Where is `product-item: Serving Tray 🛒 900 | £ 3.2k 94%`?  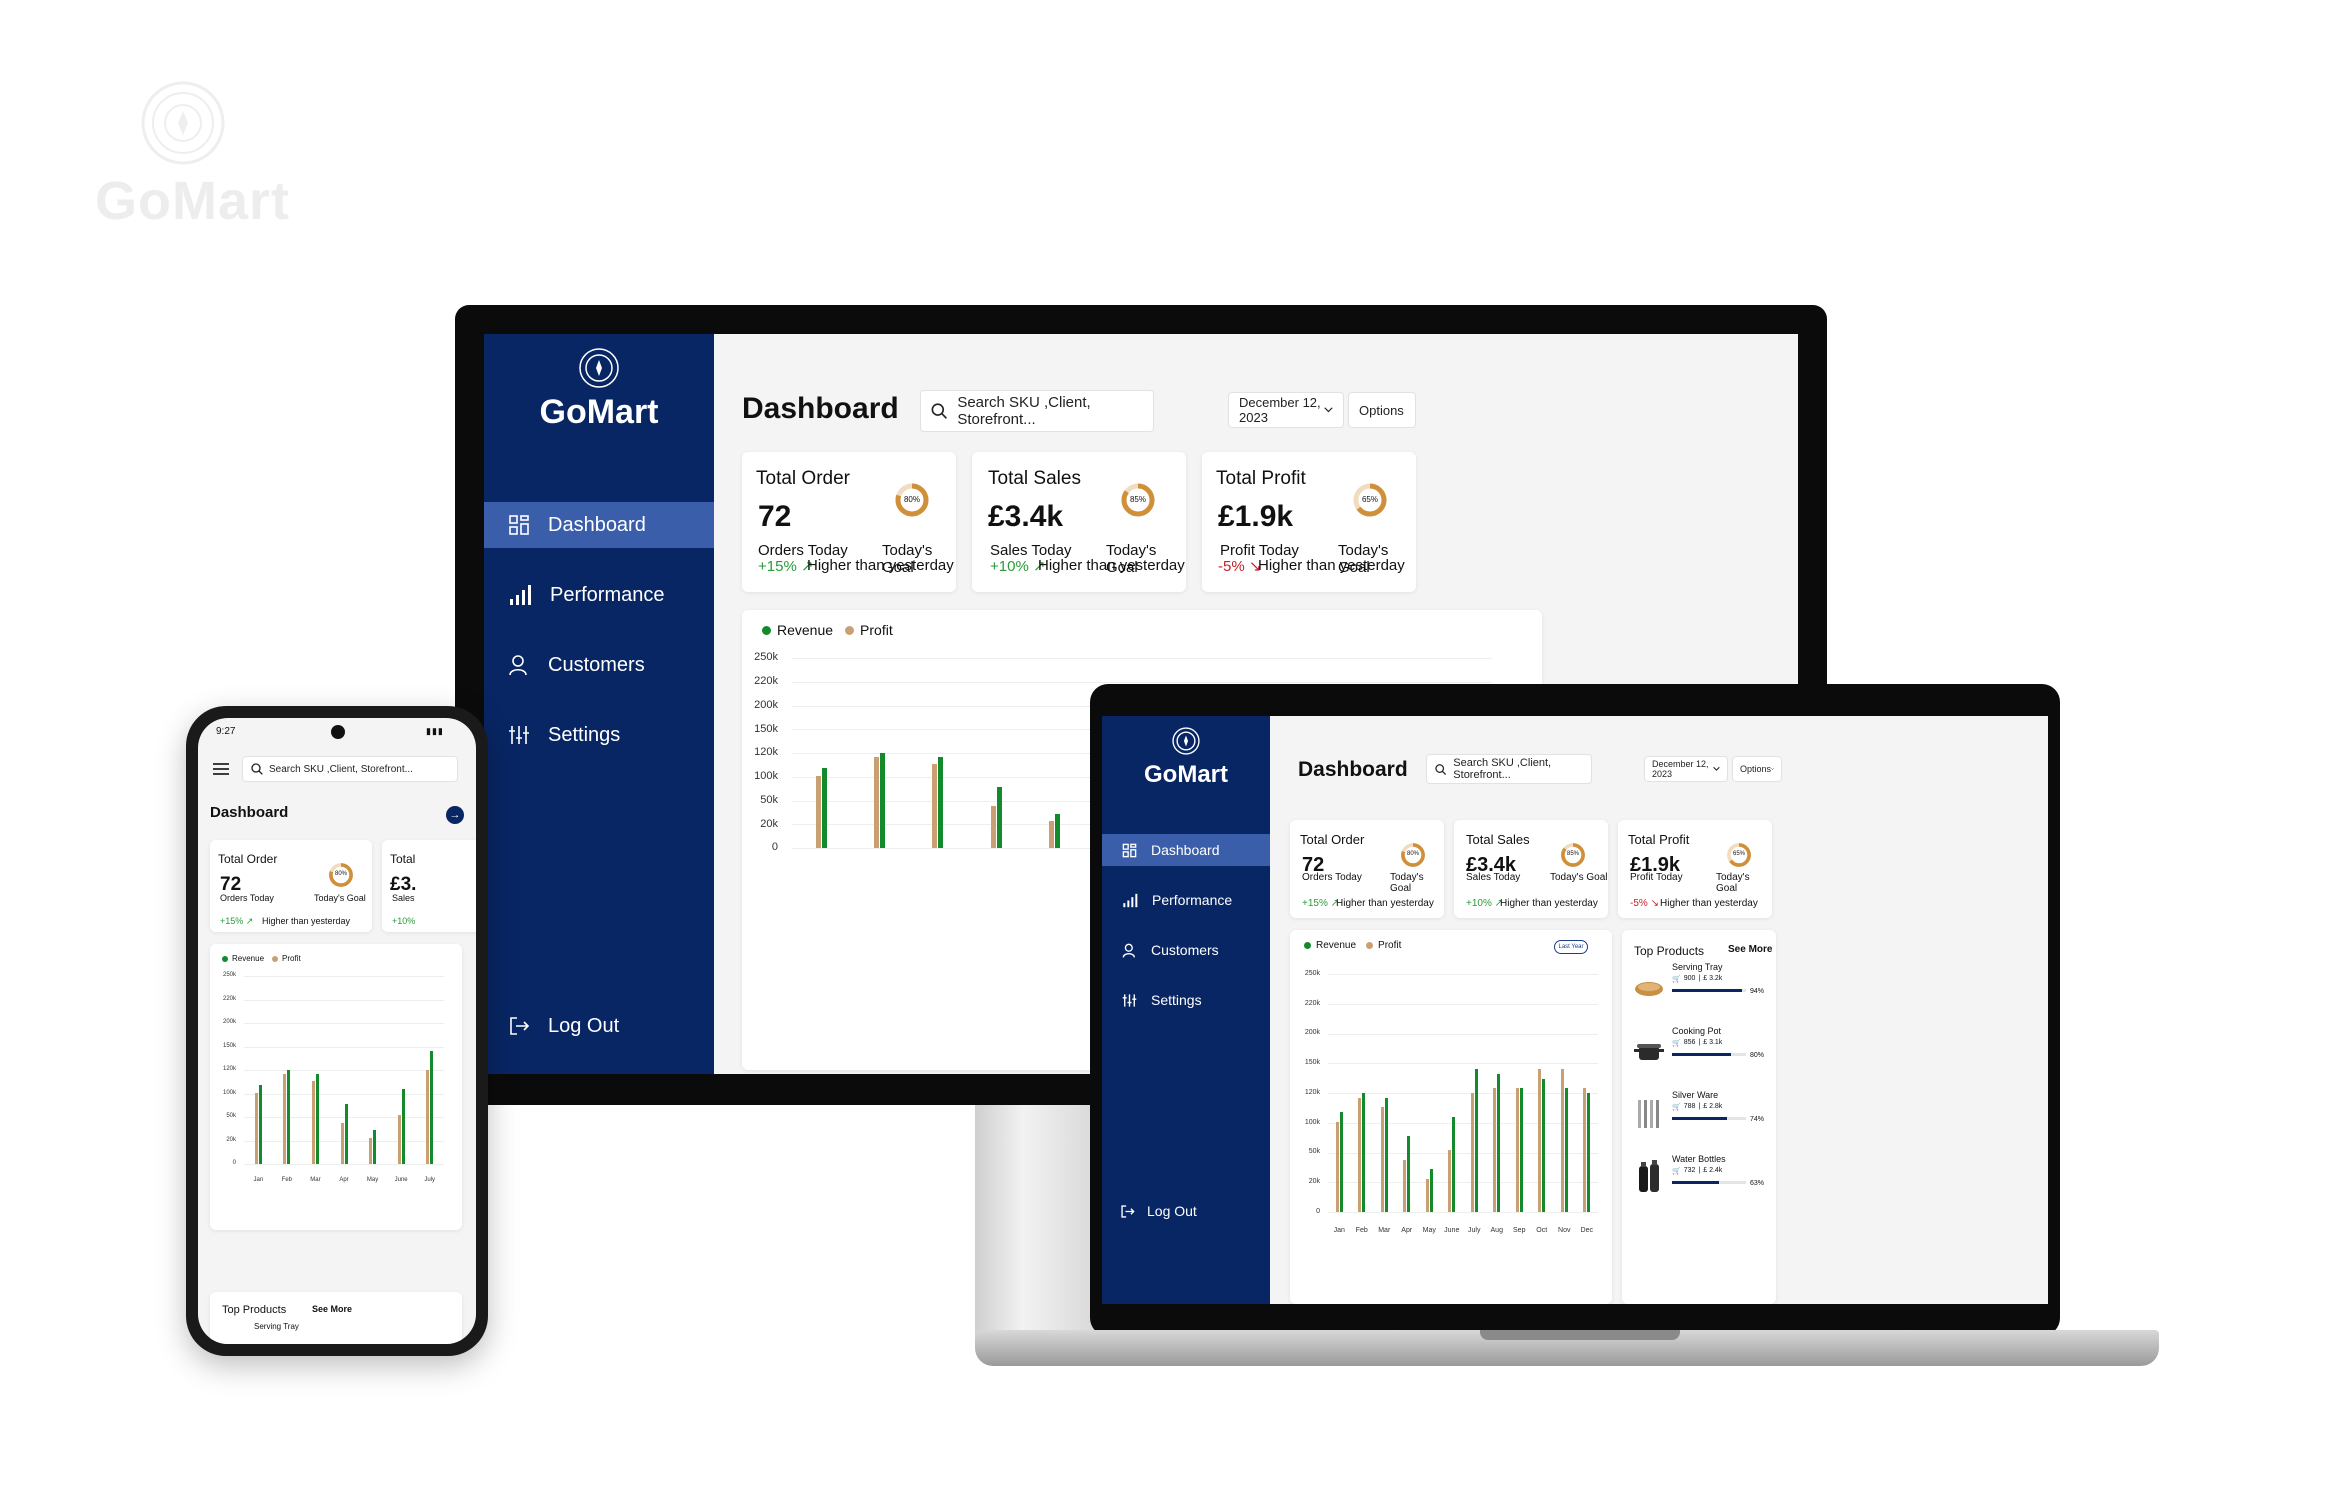
product-item: Serving Tray 🛒 900 | £ 3.2k 94% is located at coordinates (1699, 994).